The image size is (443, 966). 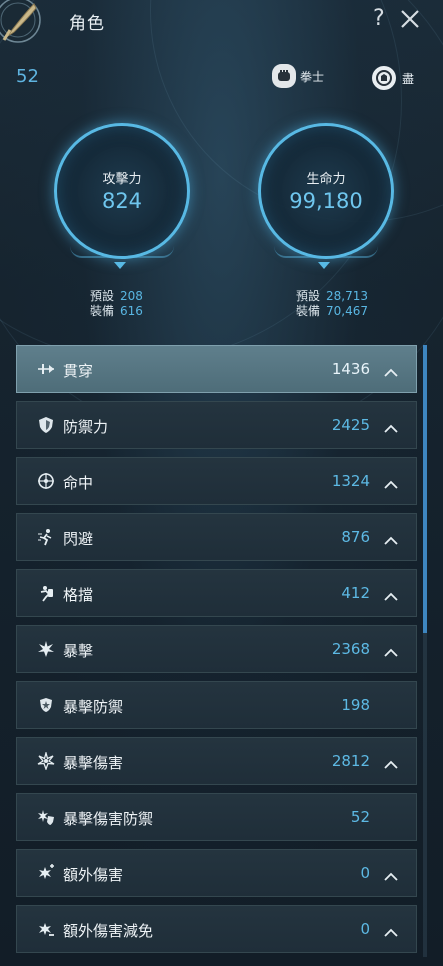 What do you see at coordinates (216, 873) in the screenshot?
I see `stat-row: 額外傷害 0` at bounding box center [216, 873].